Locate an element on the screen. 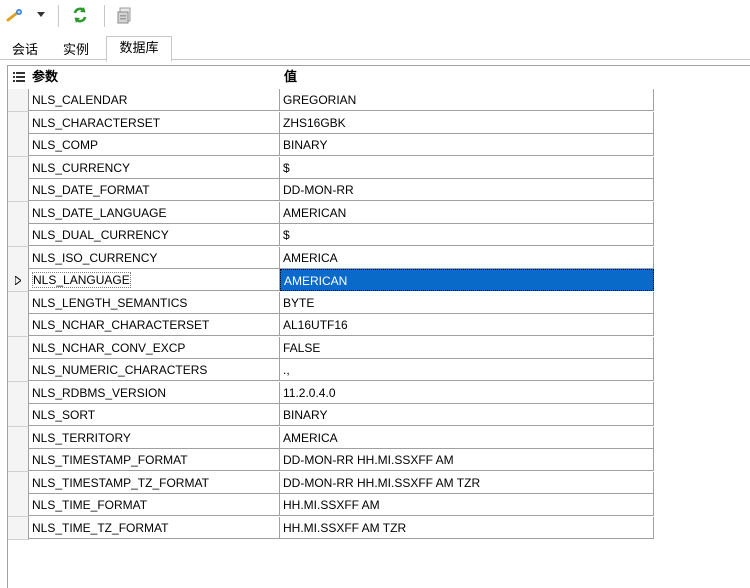 Image resolution: width=750 pixels, height=588 pixels. cell-text: NLS_TIMESTAMP_FORMAT is located at coordinates (110, 460).